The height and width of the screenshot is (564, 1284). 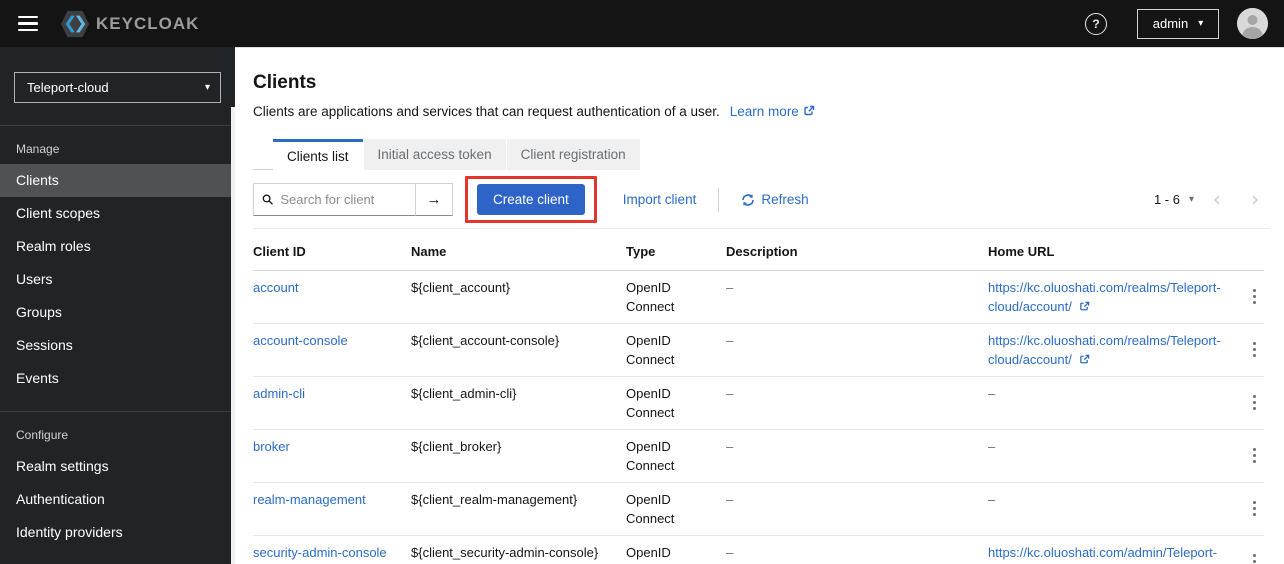 I want to click on client-name: ${client_security-admin-console}, so click(x=505, y=552).